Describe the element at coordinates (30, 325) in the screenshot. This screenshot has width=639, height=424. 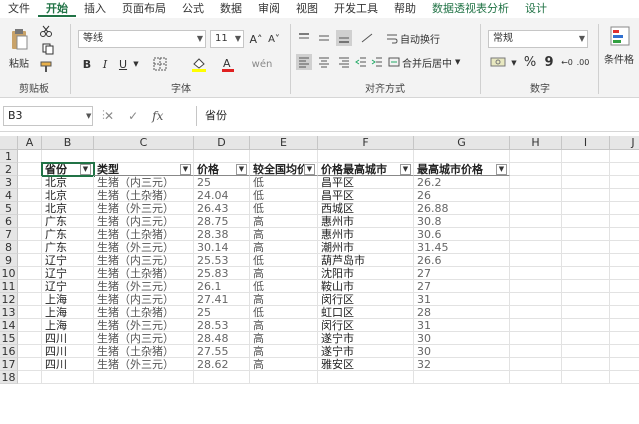
I see `cell-a14` at that location.